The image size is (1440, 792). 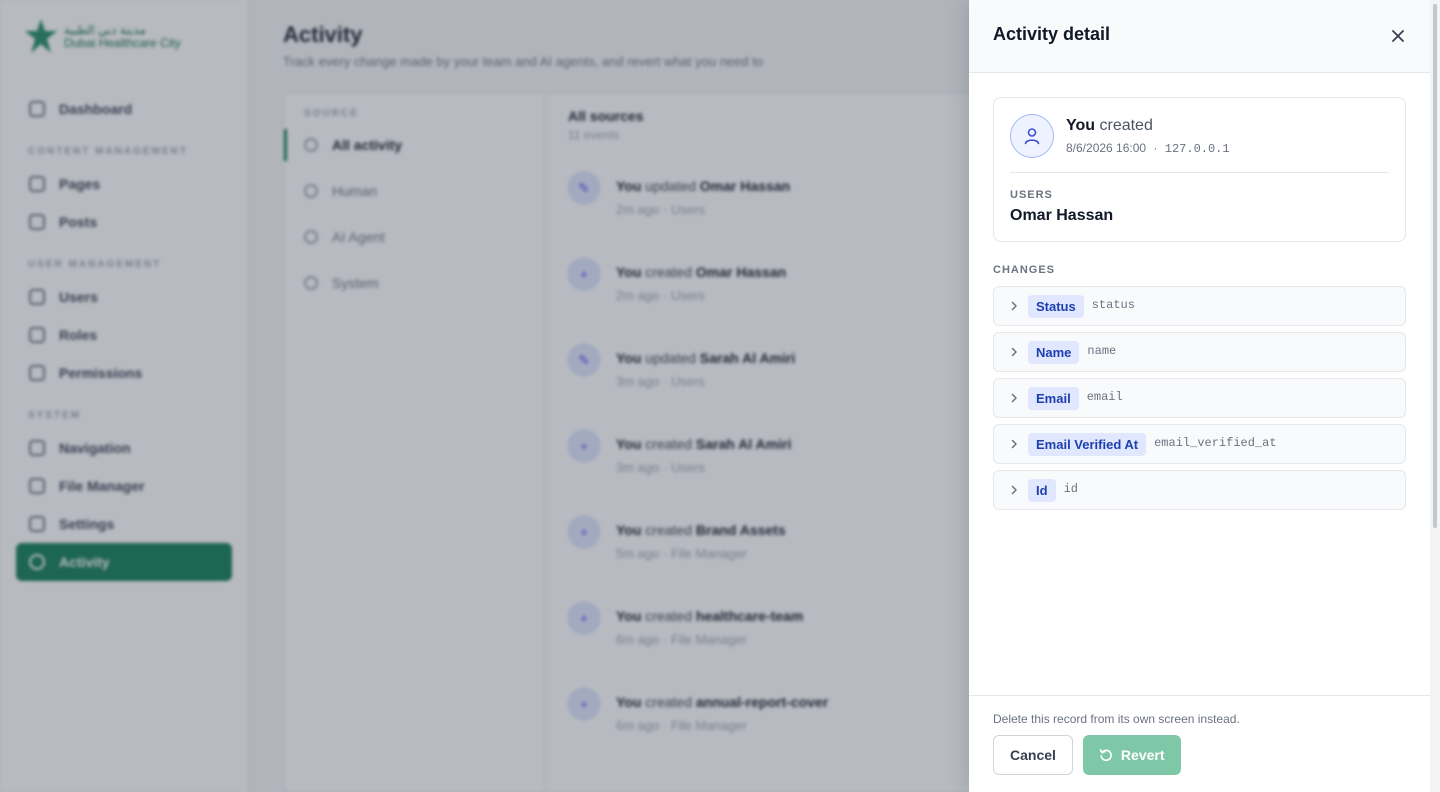 I want to click on close-button, so click(x=1398, y=36).